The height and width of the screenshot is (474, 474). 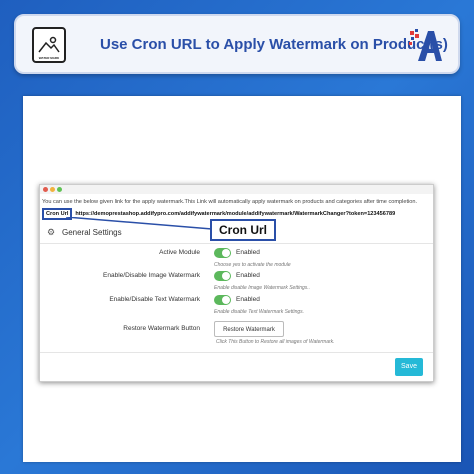 I want to click on text-watermark-hint: Enable disable Text Watermark Settings., so click(x=259, y=312).